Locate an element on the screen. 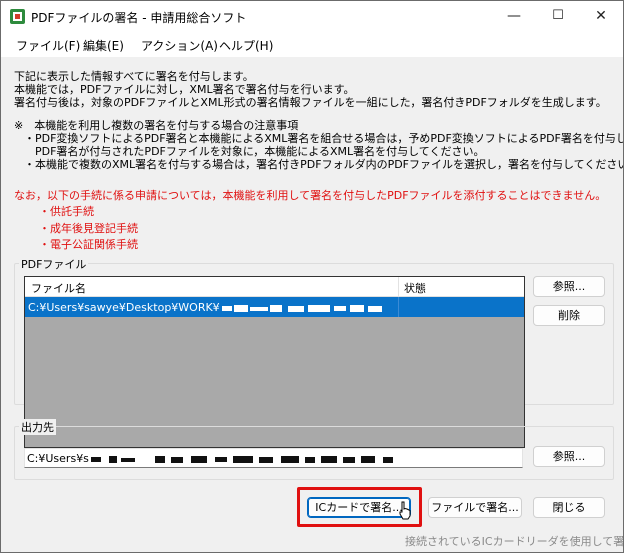 The width and height of the screenshot is (624, 553). row-column-divider is located at coordinates (398, 307).